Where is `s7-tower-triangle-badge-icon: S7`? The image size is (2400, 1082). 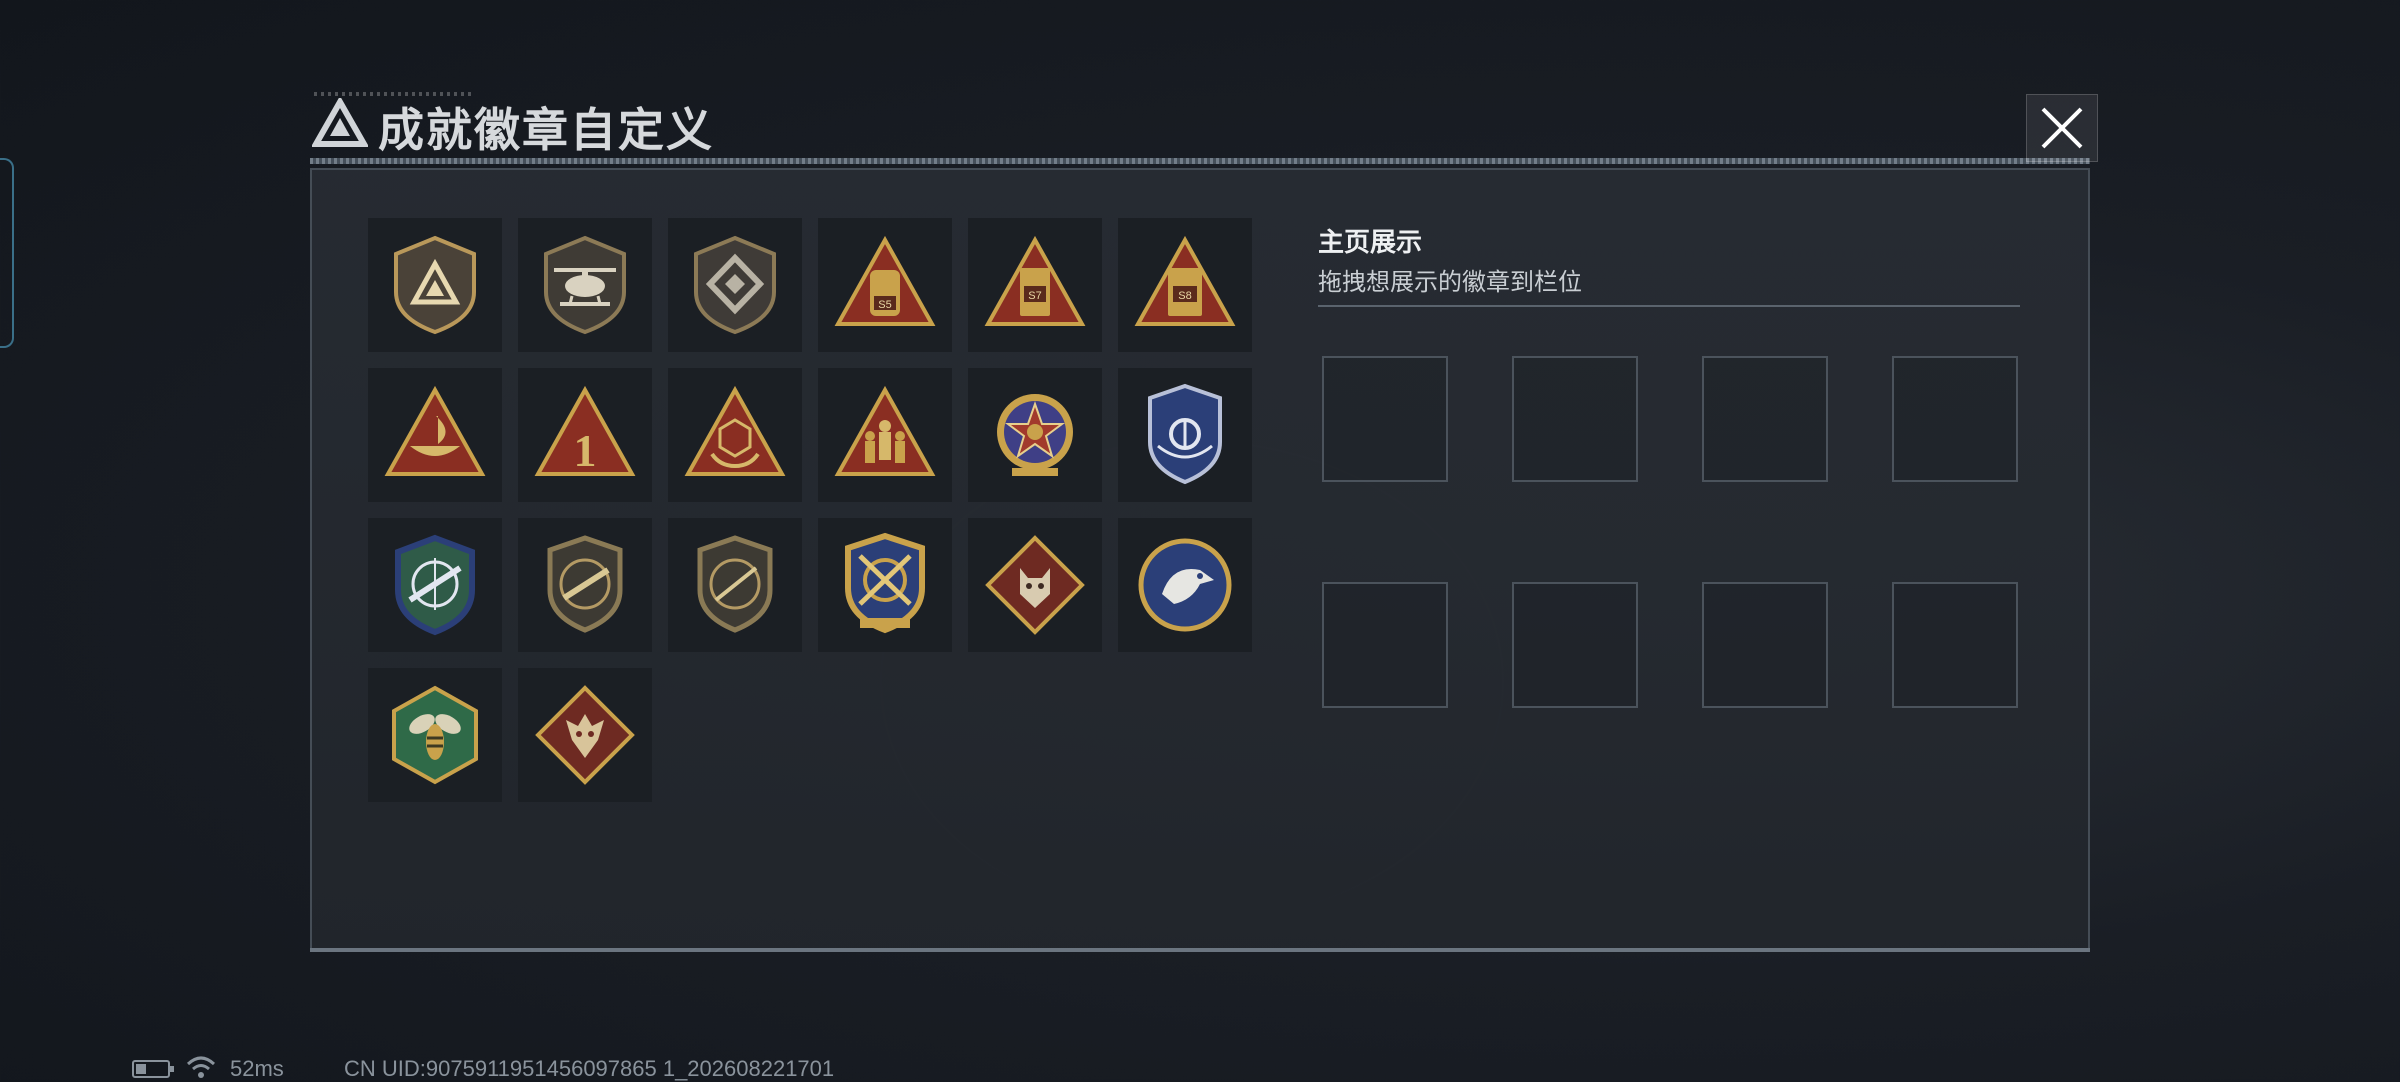 s7-tower-triangle-badge-icon: S7 is located at coordinates (1035, 280).